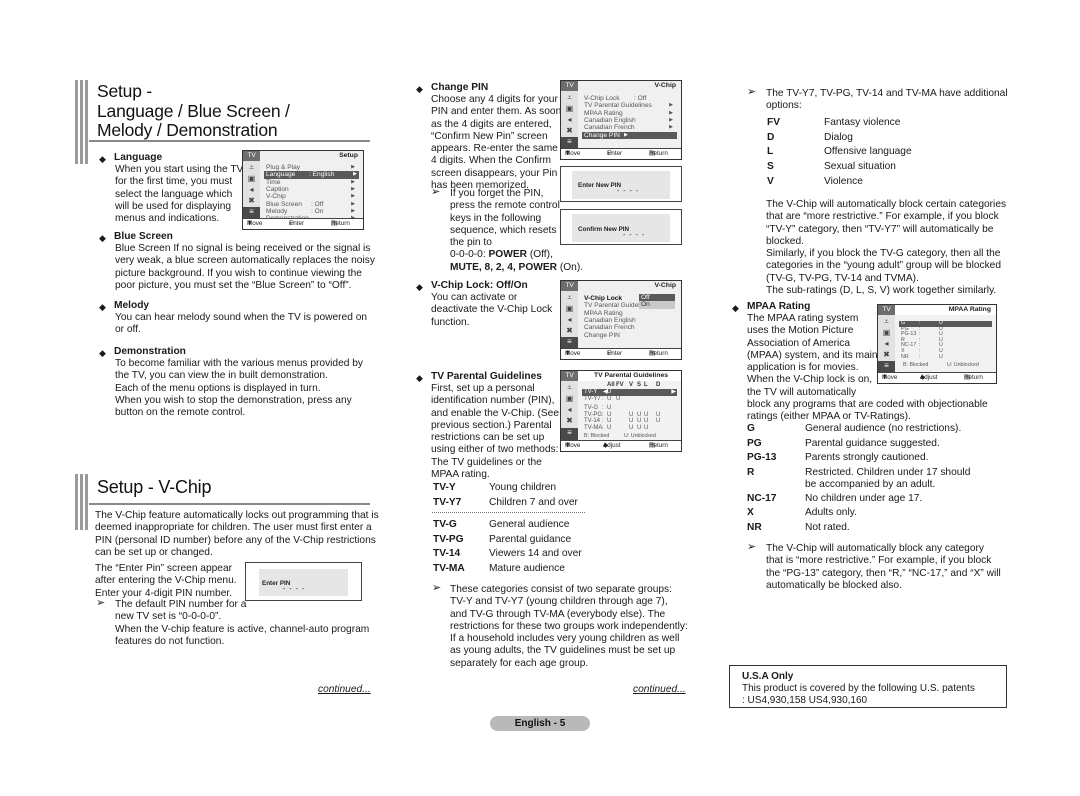 Image resolution: width=1080 pixels, height=796 pixels. Describe the element at coordinates (311, 196) in the screenshot. I see `menu-item-vchip: V-Chip ▶` at that location.